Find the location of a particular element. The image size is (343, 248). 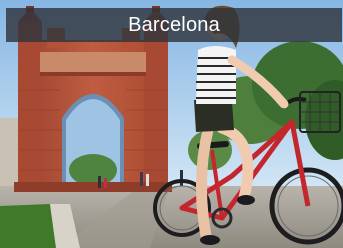

city-title: Barcelona is located at coordinates (174, 25).